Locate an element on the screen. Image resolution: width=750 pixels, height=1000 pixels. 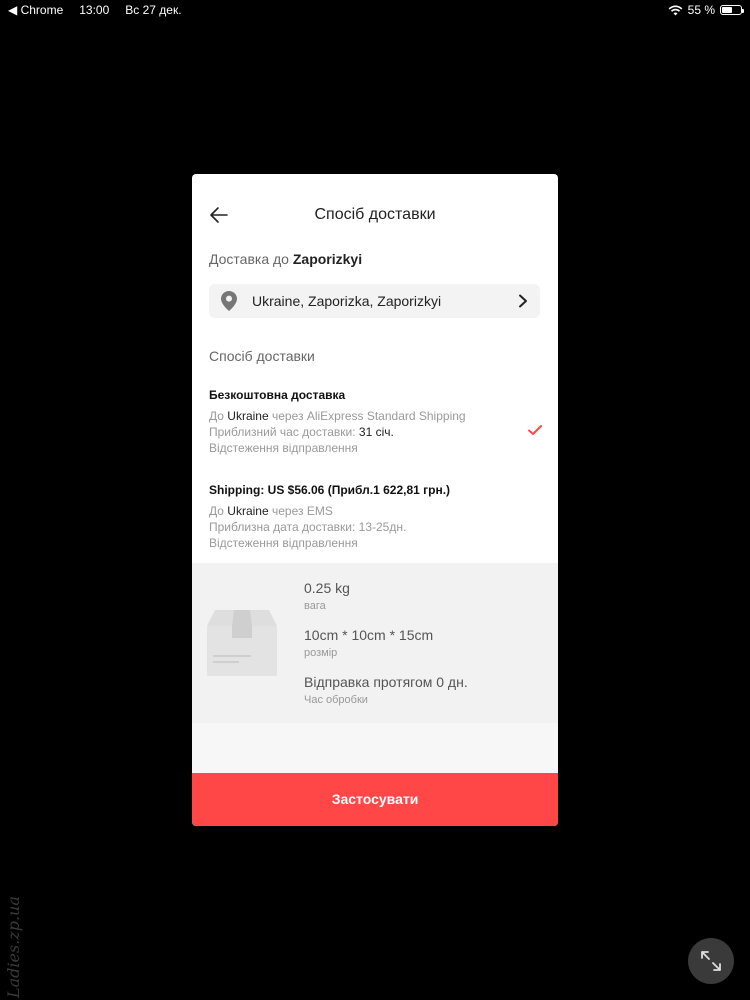
status-time: 13:00 is located at coordinates (94, 10).